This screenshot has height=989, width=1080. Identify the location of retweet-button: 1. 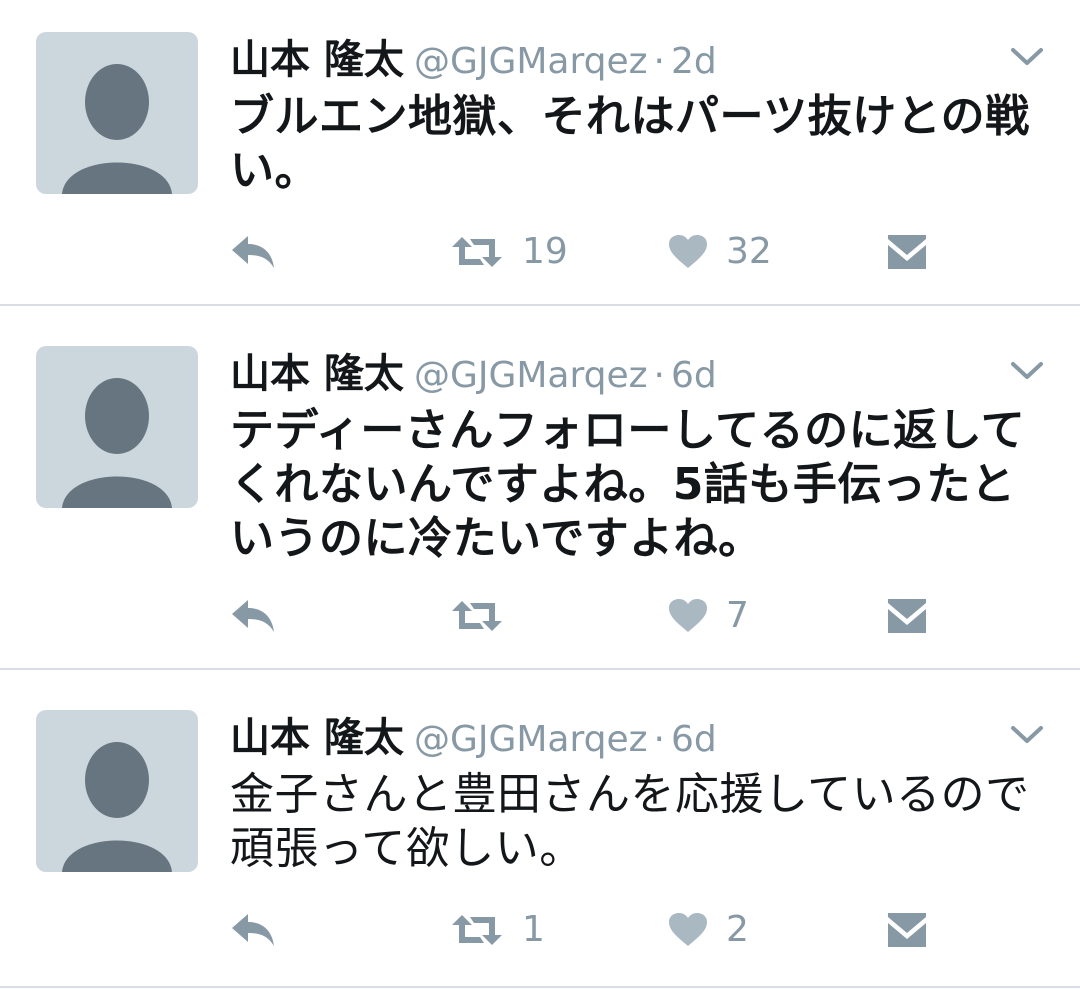
(497, 930).